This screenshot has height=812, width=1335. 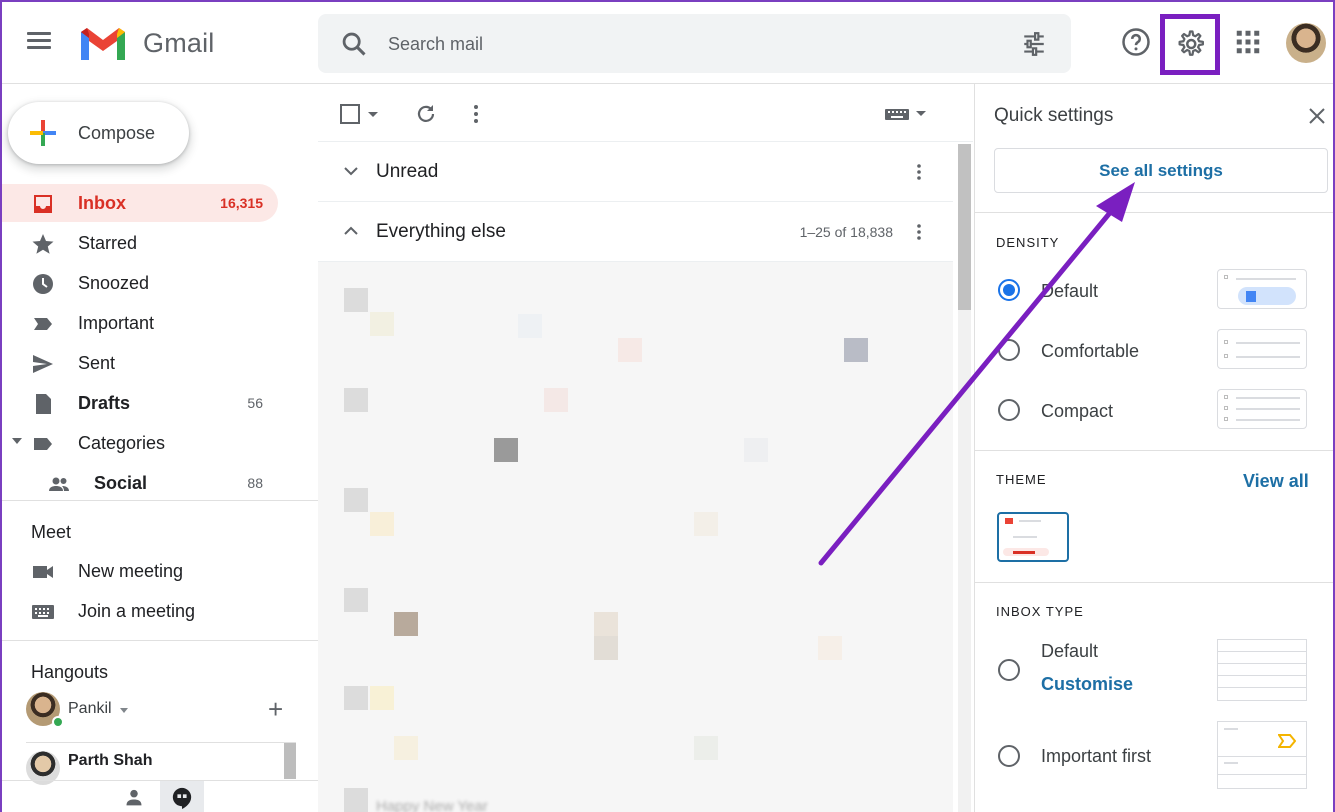 What do you see at coordinates (1306, 43) in the screenshot?
I see `account-avatar` at bounding box center [1306, 43].